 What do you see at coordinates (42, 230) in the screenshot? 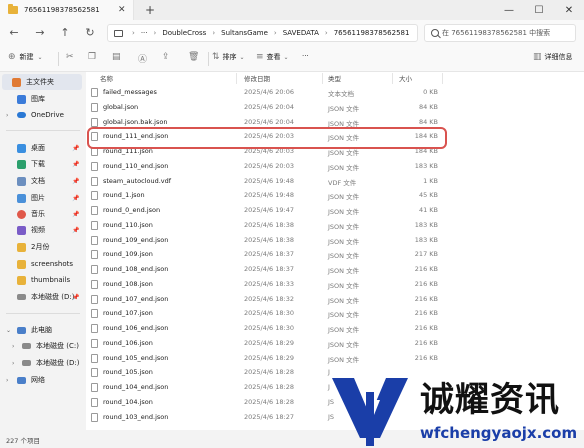
I see `sidebar-item-videos: 视频 📌` at bounding box center [42, 230].